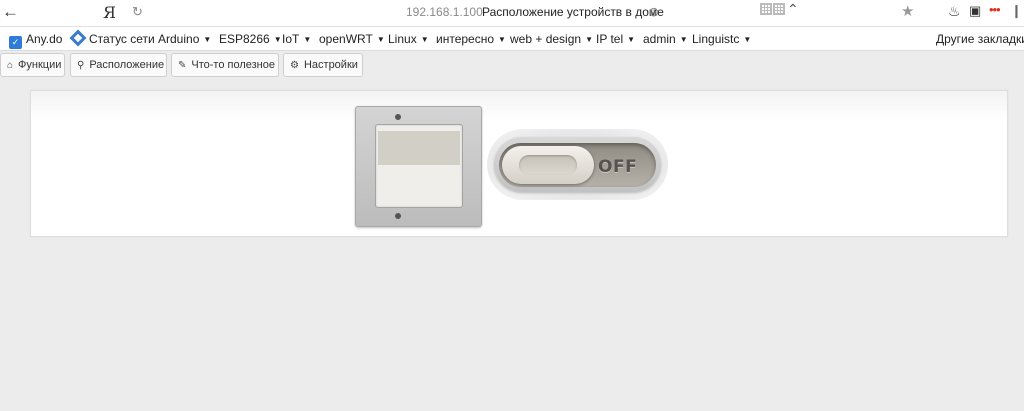  Describe the element at coordinates (975, 11) in the screenshot. I see `extension-radio-icon: ▣` at that location.